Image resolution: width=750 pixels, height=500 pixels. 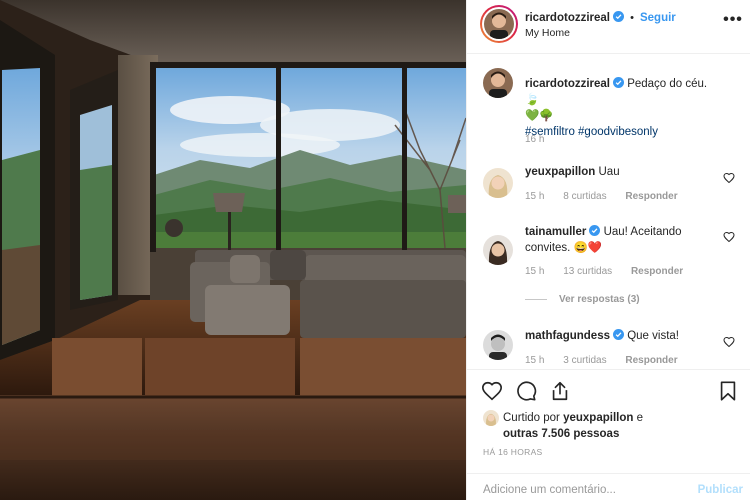 What do you see at coordinates (560, 391) in the screenshot?
I see `share-icon` at bounding box center [560, 391].